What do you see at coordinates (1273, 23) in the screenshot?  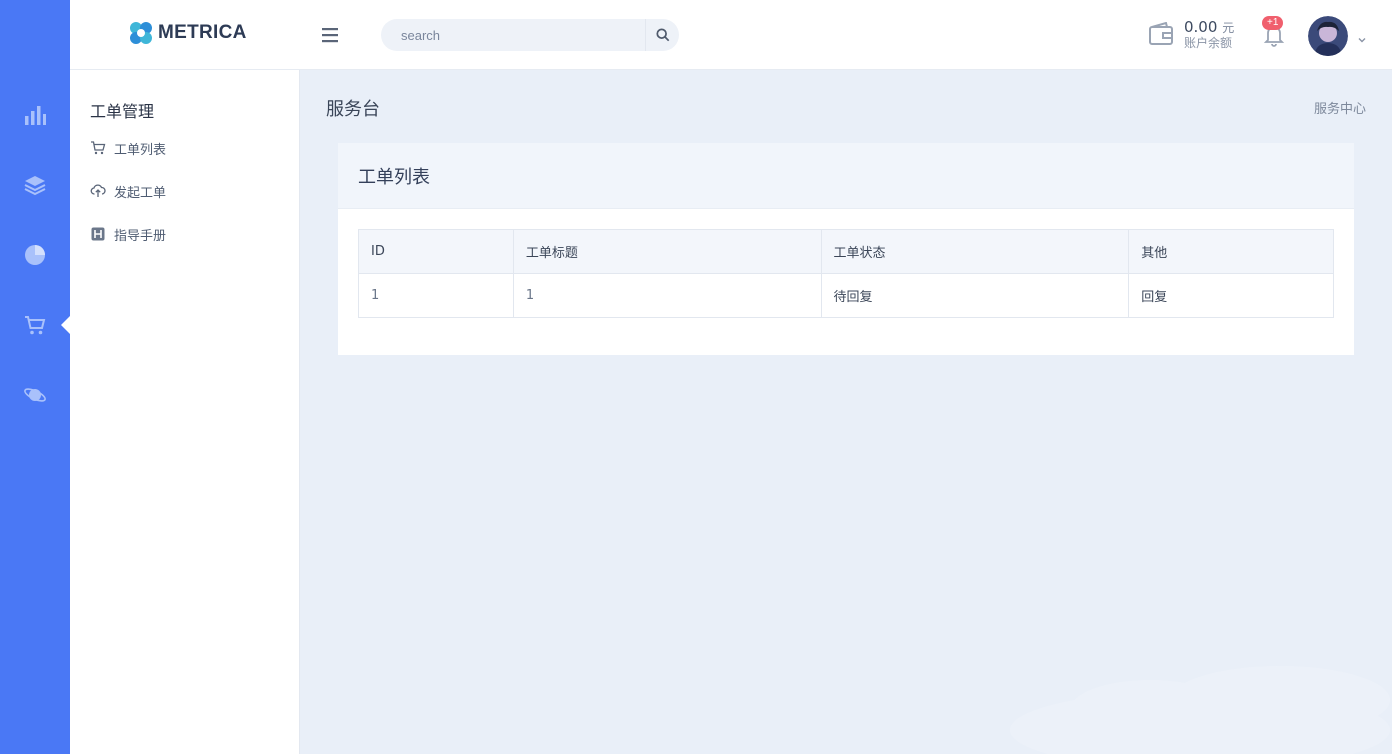 I see `notification-badge: +1` at bounding box center [1273, 23].